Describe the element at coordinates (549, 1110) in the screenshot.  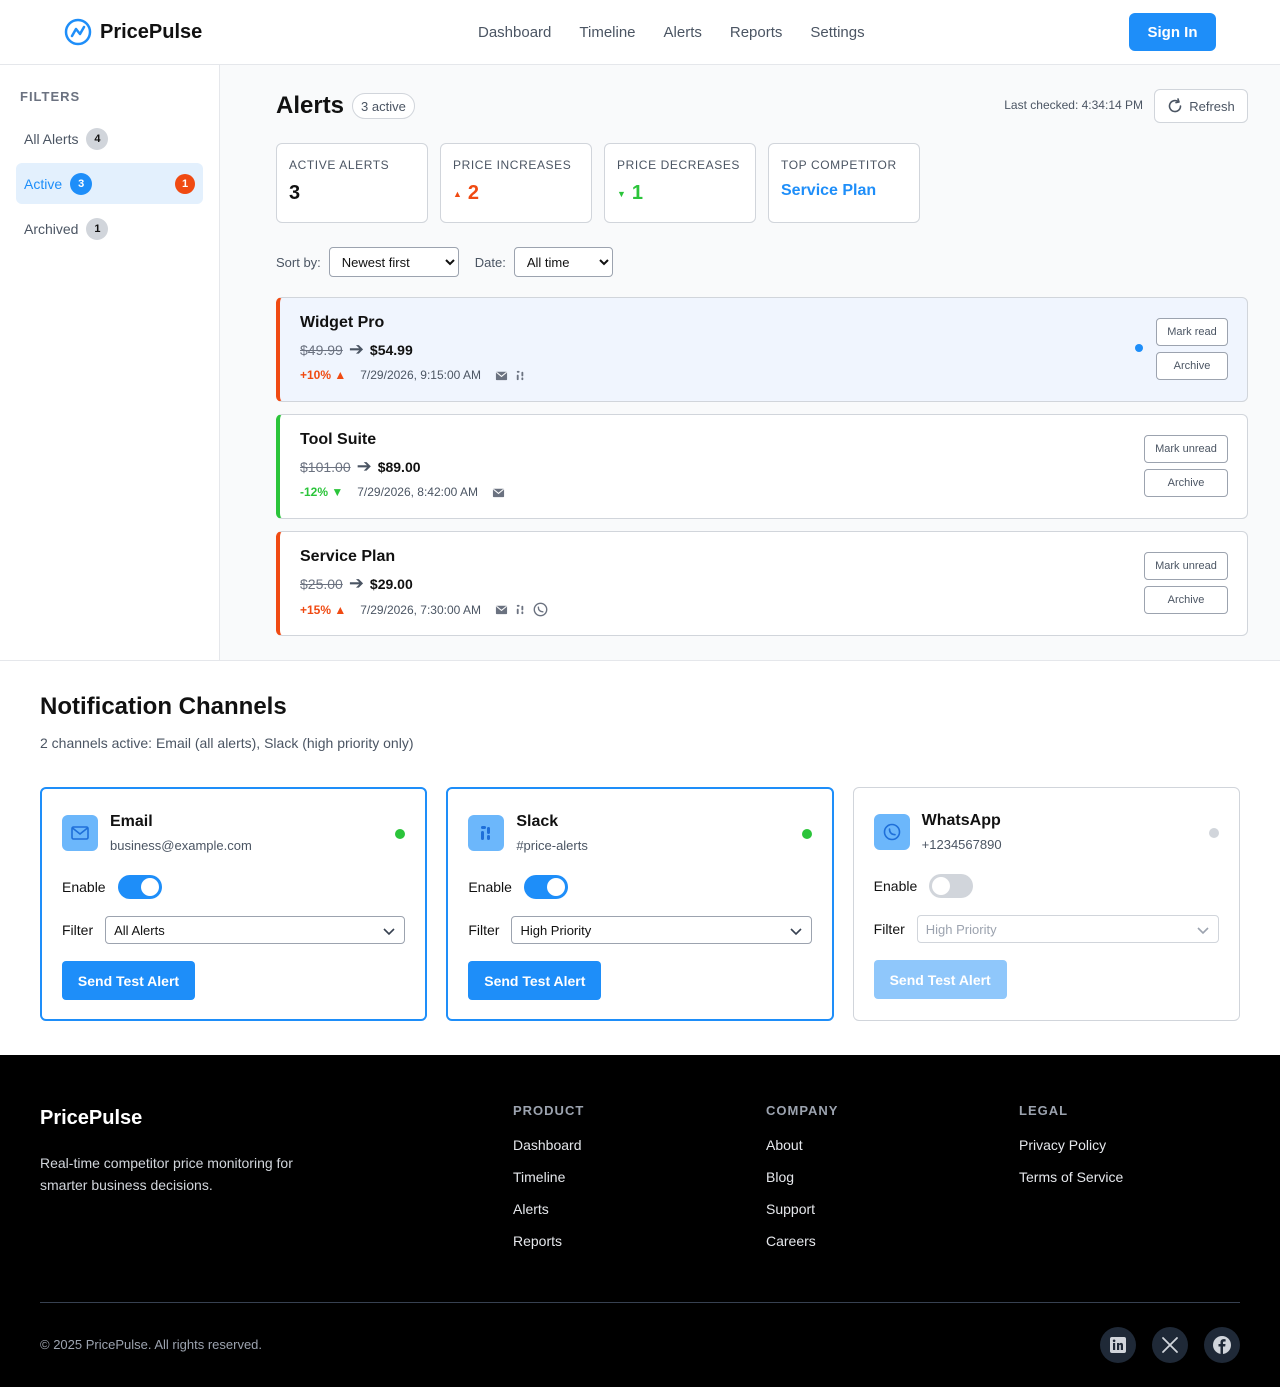
I see `footer-col-title: PRODUCT` at that location.